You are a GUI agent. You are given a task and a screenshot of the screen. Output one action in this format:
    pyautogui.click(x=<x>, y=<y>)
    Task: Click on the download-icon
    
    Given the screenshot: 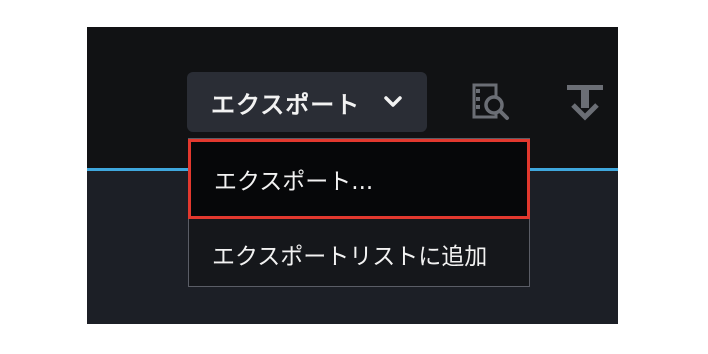 What is the action you would take?
    pyautogui.click(x=586, y=102)
    